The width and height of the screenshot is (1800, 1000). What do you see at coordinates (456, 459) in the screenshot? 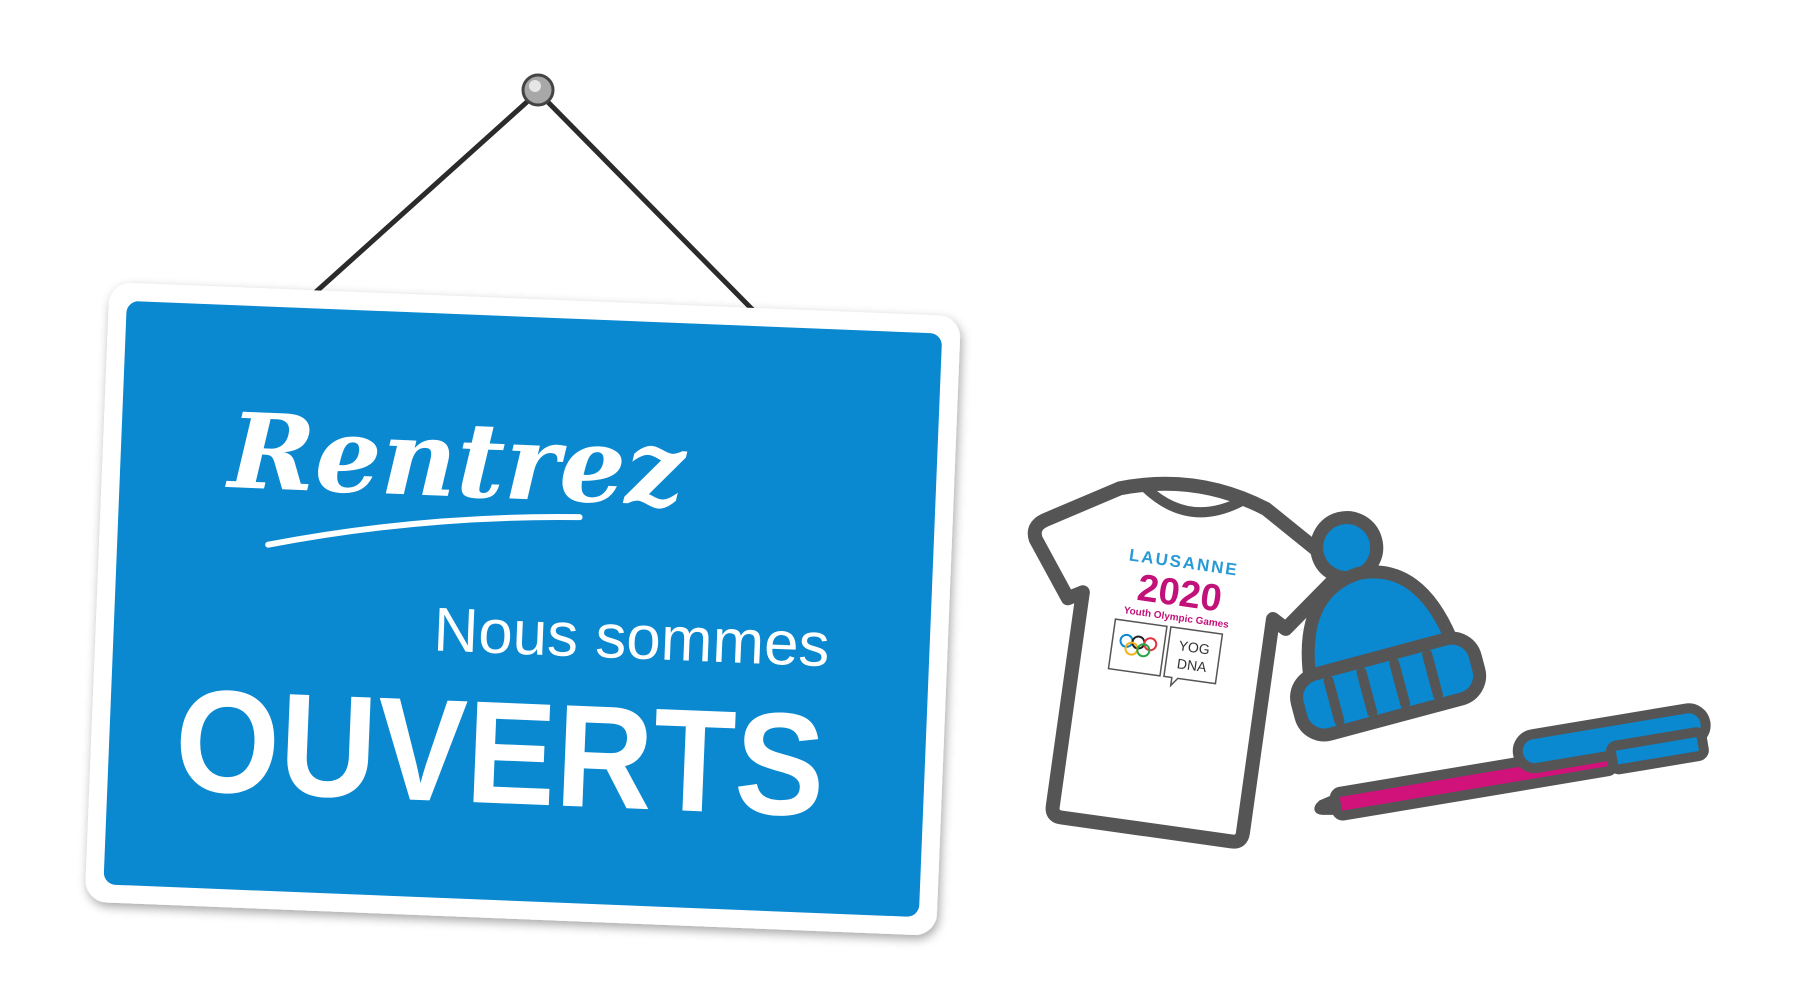
I see `sign-script-word: Rentrez` at bounding box center [456, 459].